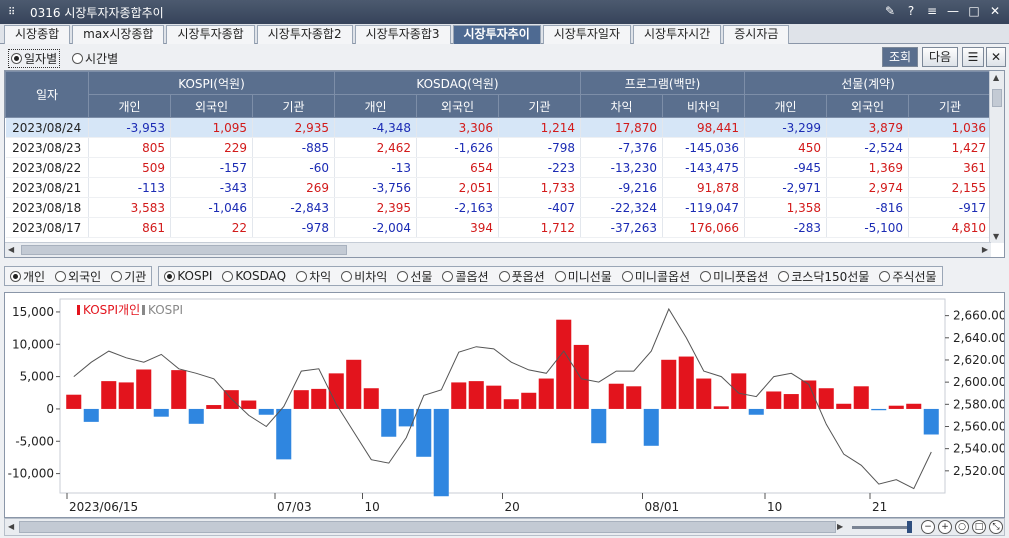  Describe the element at coordinates (996, 77) in the screenshot. I see `scroll-up-icon: ▲` at that location.